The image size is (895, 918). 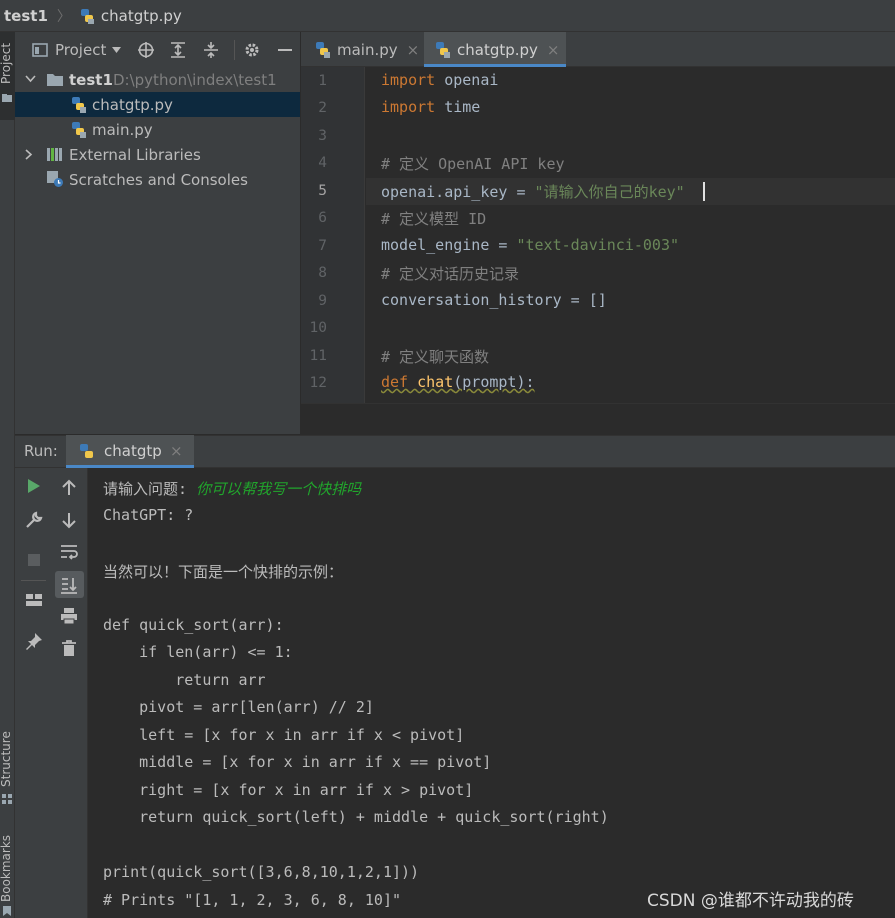 I want to click on line-number: 8, so click(x=322, y=273).